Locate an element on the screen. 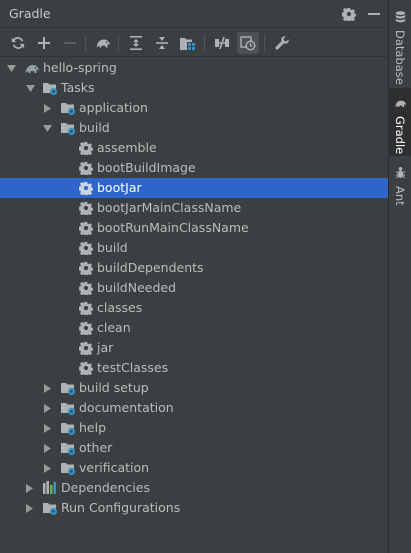 Image resolution: width=411 pixels, height=553 pixels. tree-node-task: classes is located at coordinates (194, 308).